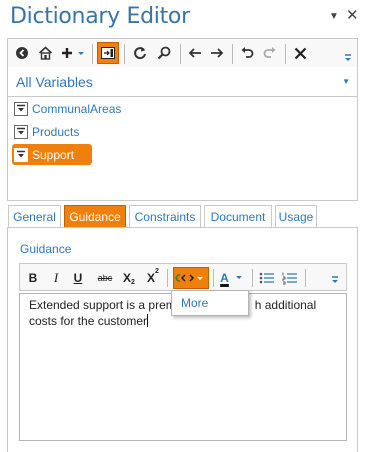 The image size is (365, 452). What do you see at coordinates (140, 53) in the screenshot?
I see `refresh-icon` at bounding box center [140, 53].